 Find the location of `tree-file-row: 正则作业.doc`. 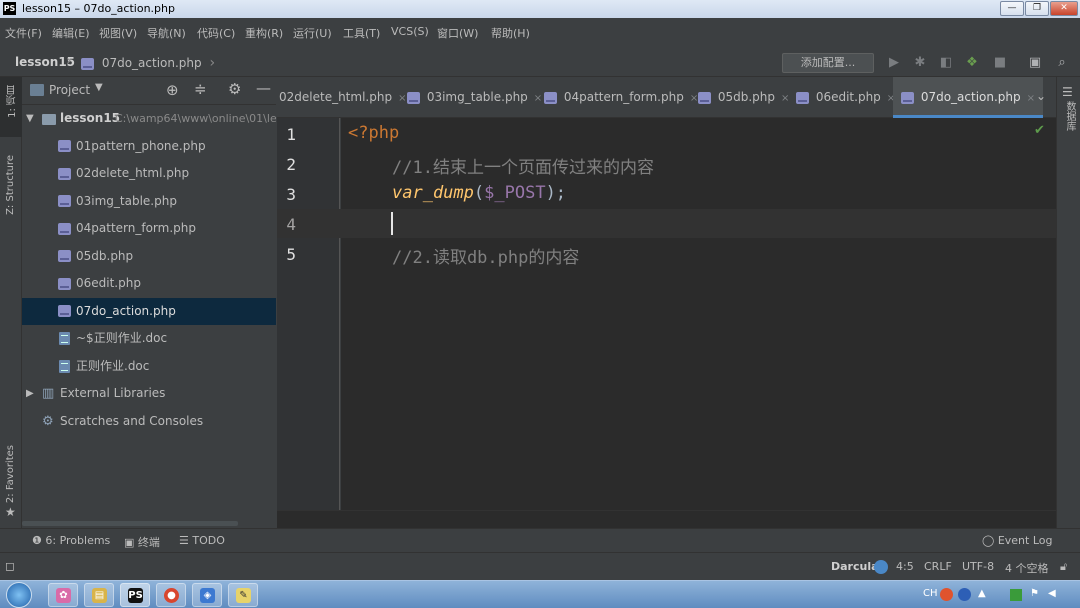

tree-file-row: 正则作业.doc is located at coordinates (149, 367).